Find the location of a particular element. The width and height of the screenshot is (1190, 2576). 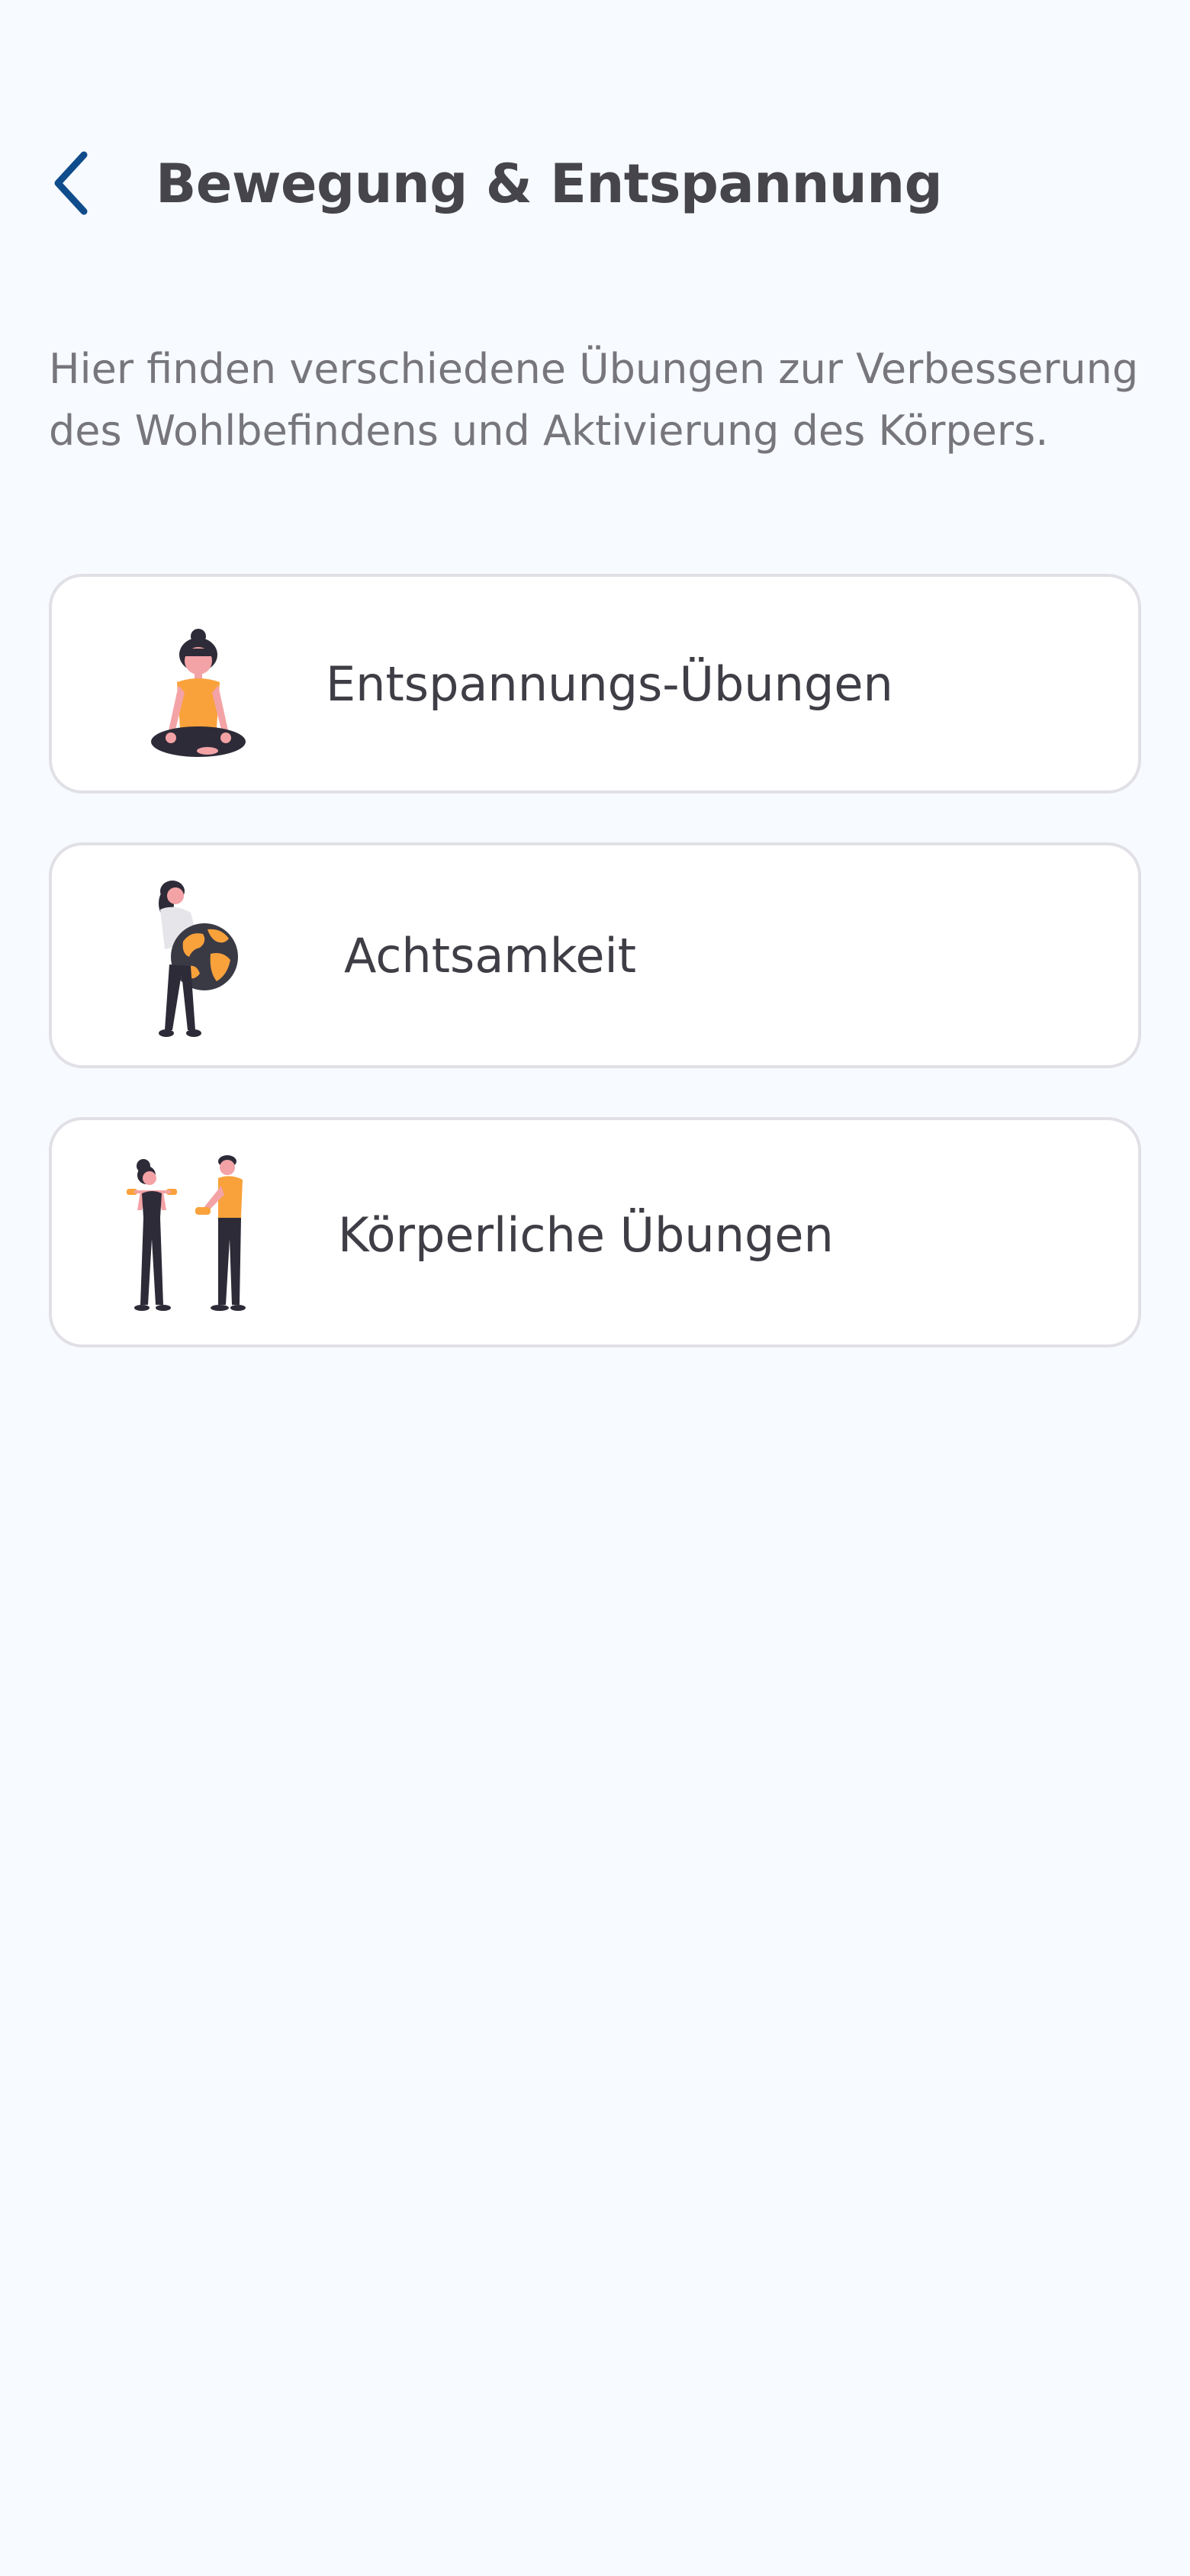

chevron-left-icon is located at coordinates (71, 183).